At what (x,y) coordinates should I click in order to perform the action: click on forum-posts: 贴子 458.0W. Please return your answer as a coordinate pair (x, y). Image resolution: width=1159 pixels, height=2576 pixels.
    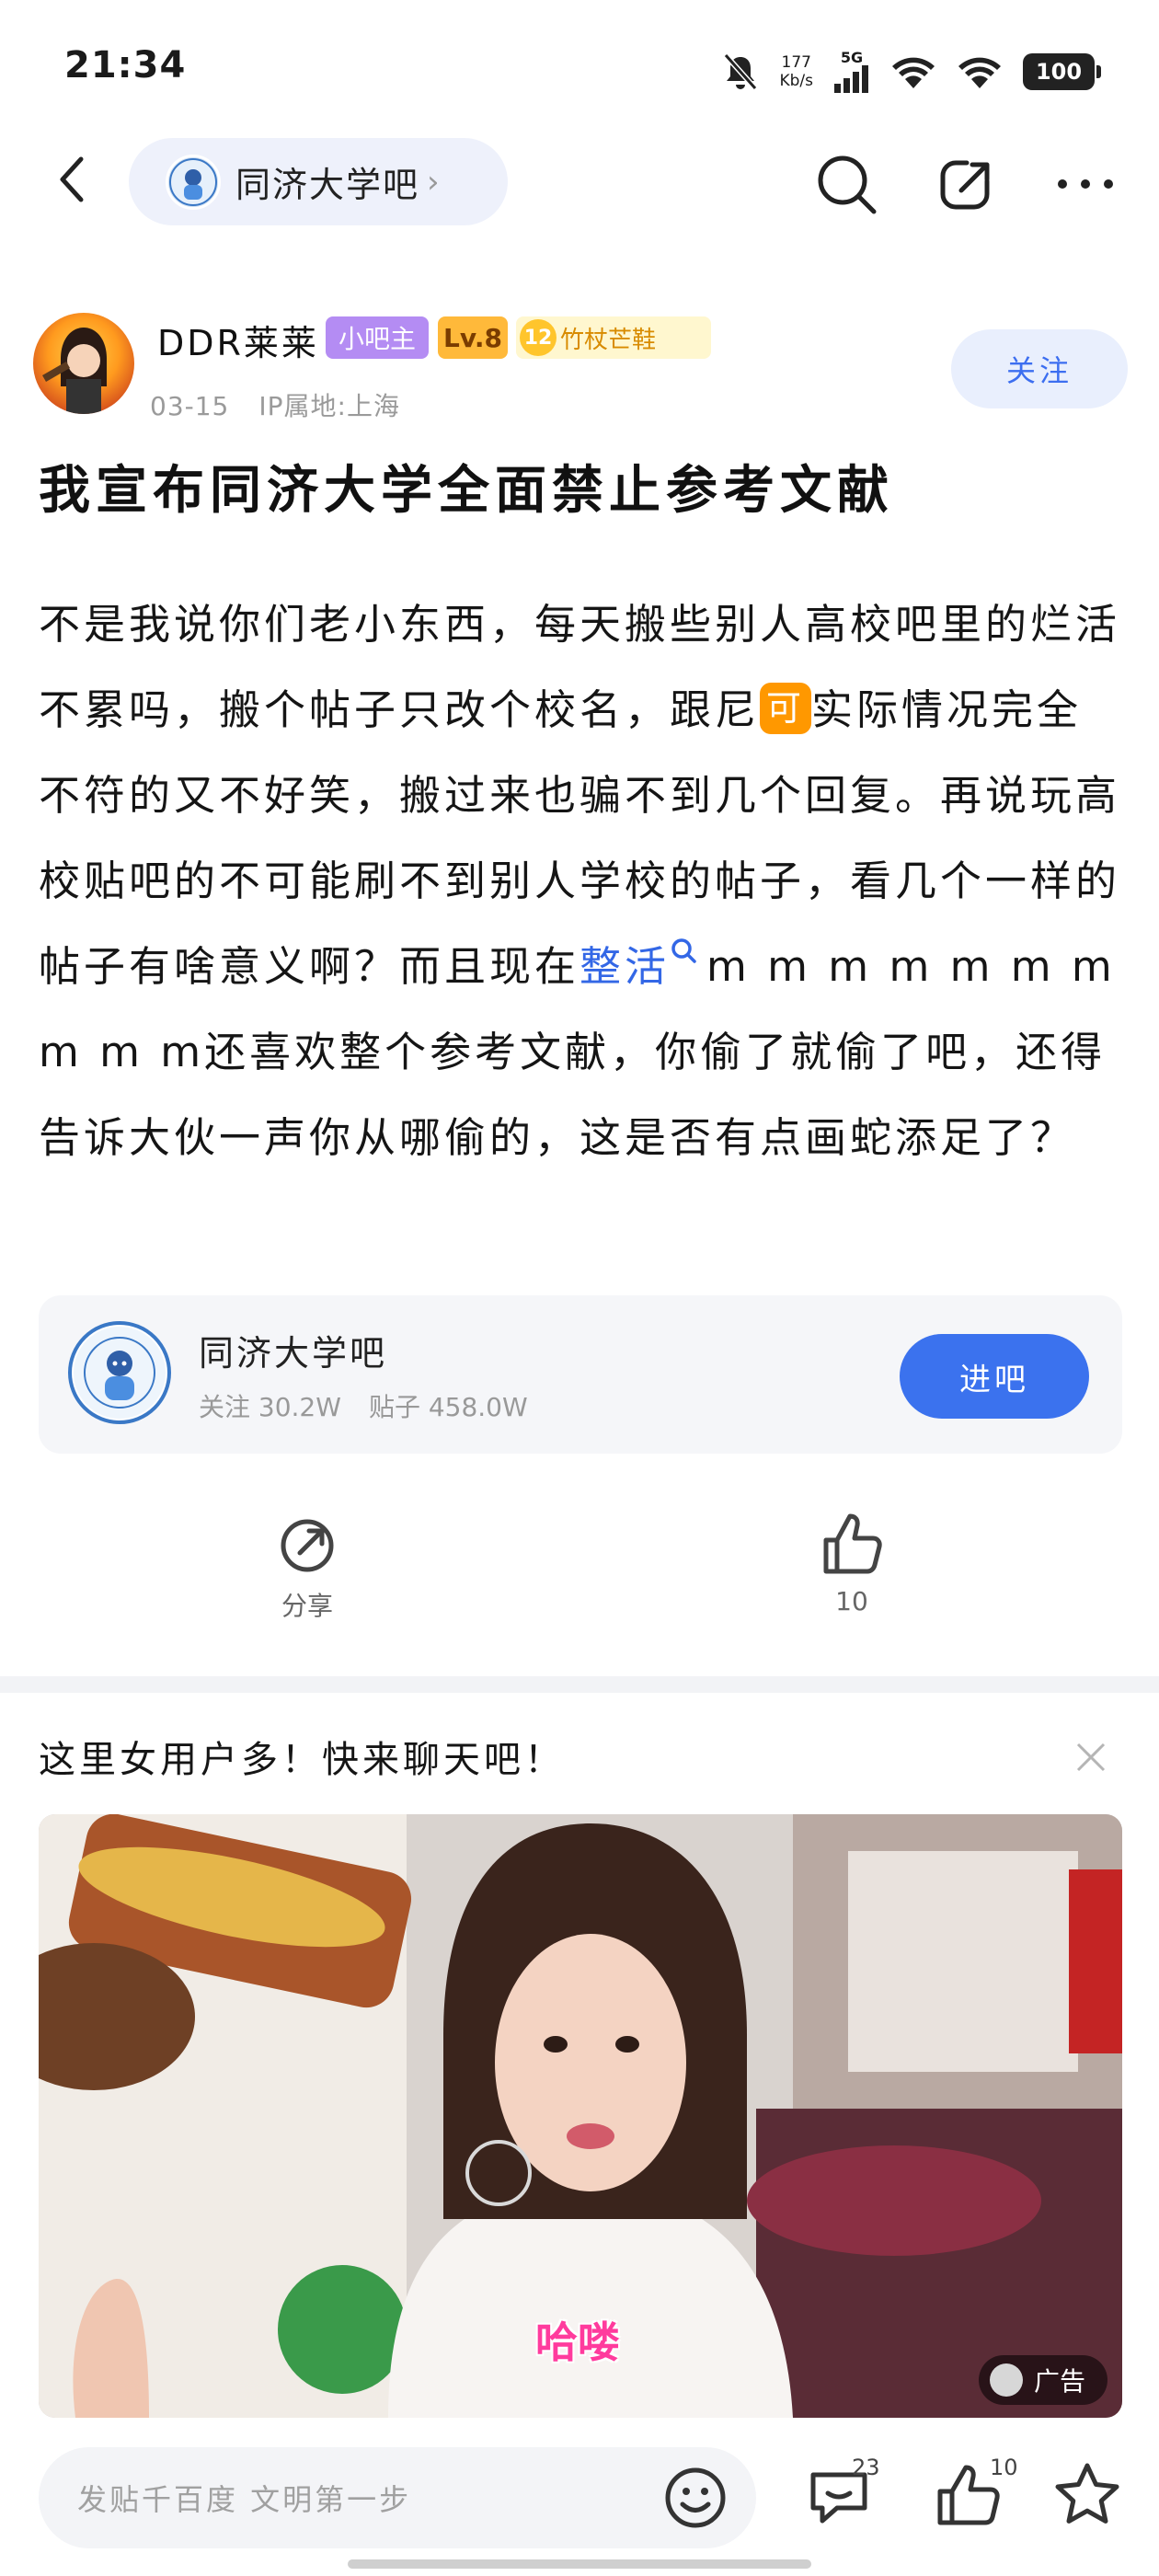
    Looking at the image, I should click on (448, 1407).